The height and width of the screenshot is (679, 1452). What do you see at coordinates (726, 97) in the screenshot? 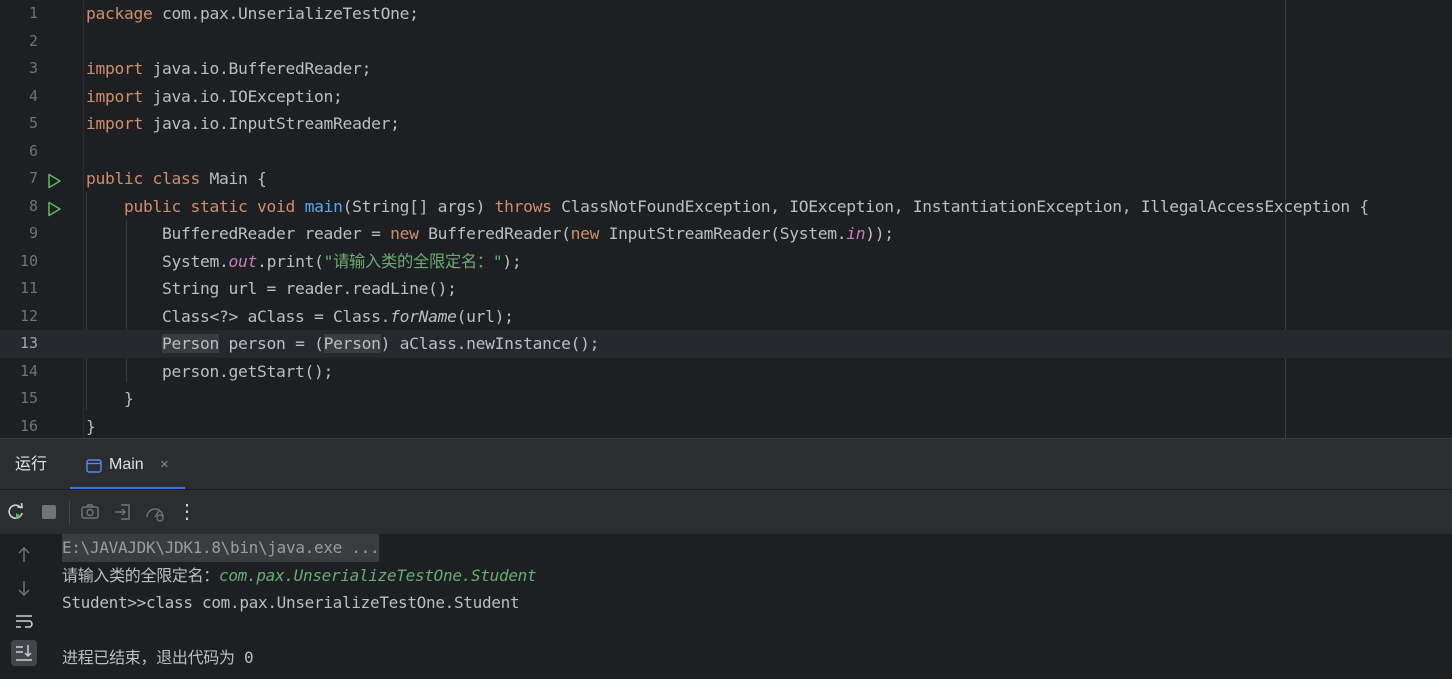
I see `code-line: 4 import java.io.IOException;` at bounding box center [726, 97].